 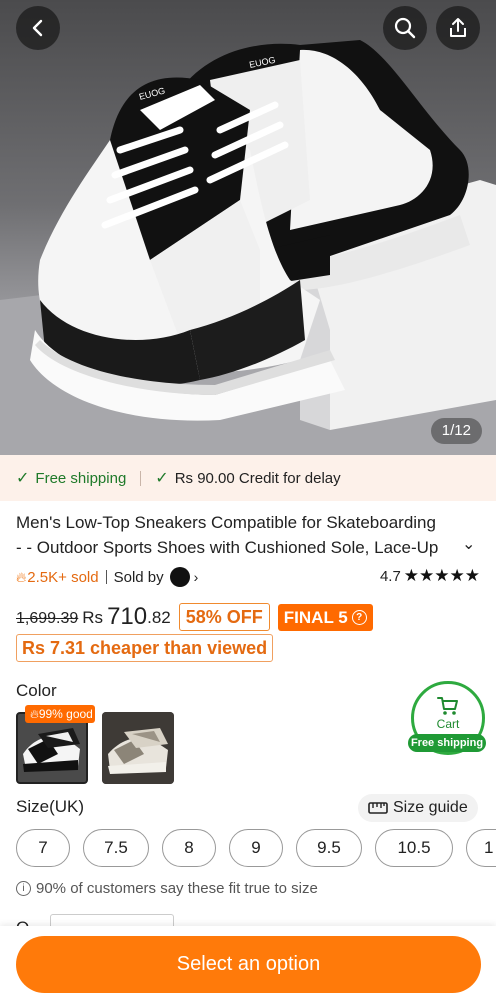 I want to click on product-meta-row: 🔥︎ 2.5K+ sold Sold by › 4.7 ★★★★★, so click(x=248, y=577).